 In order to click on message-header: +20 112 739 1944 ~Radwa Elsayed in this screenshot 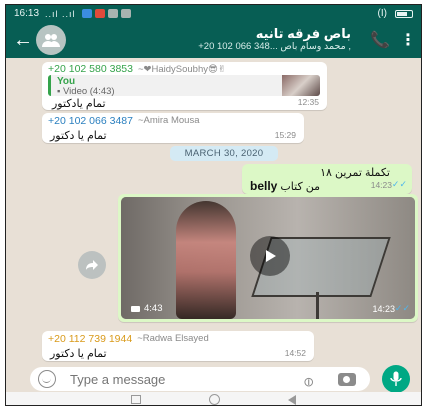, I will do `click(128, 339)`.